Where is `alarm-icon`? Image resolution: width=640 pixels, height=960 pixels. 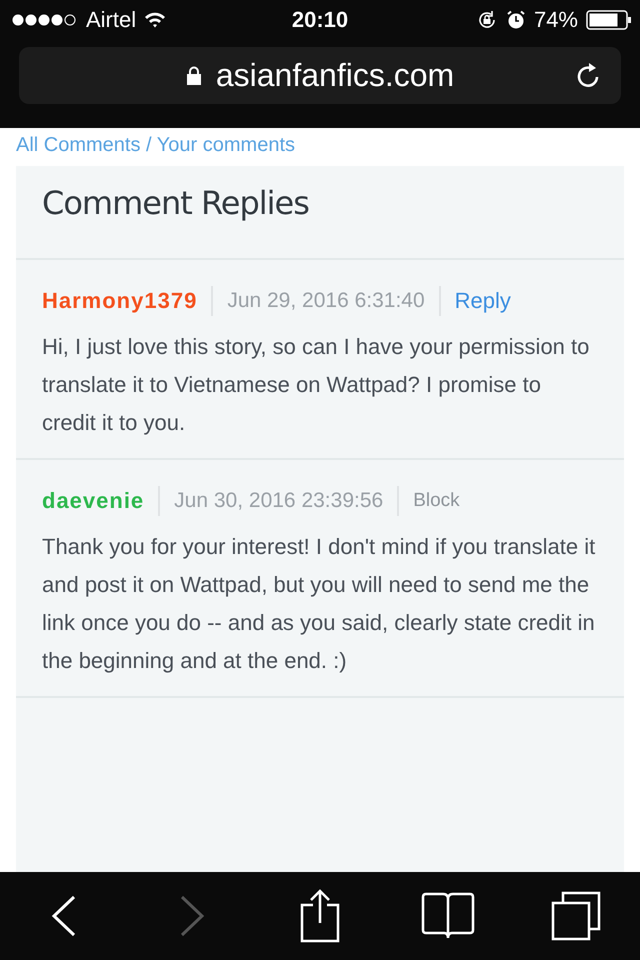
alarm-icon is located at coordinates (516, 20).